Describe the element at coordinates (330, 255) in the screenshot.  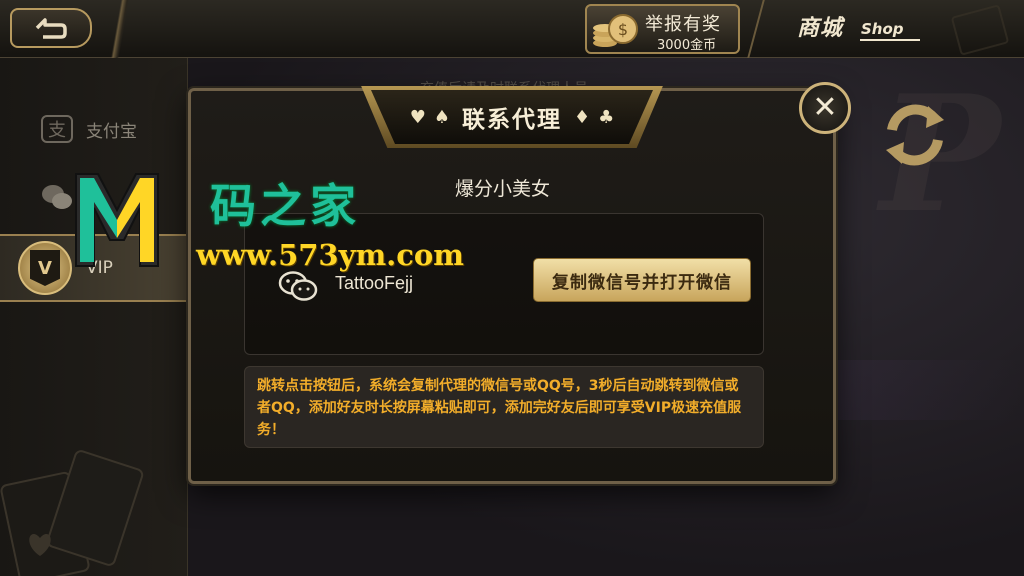
I see `watermark-url: www.573ym.com` at that location.